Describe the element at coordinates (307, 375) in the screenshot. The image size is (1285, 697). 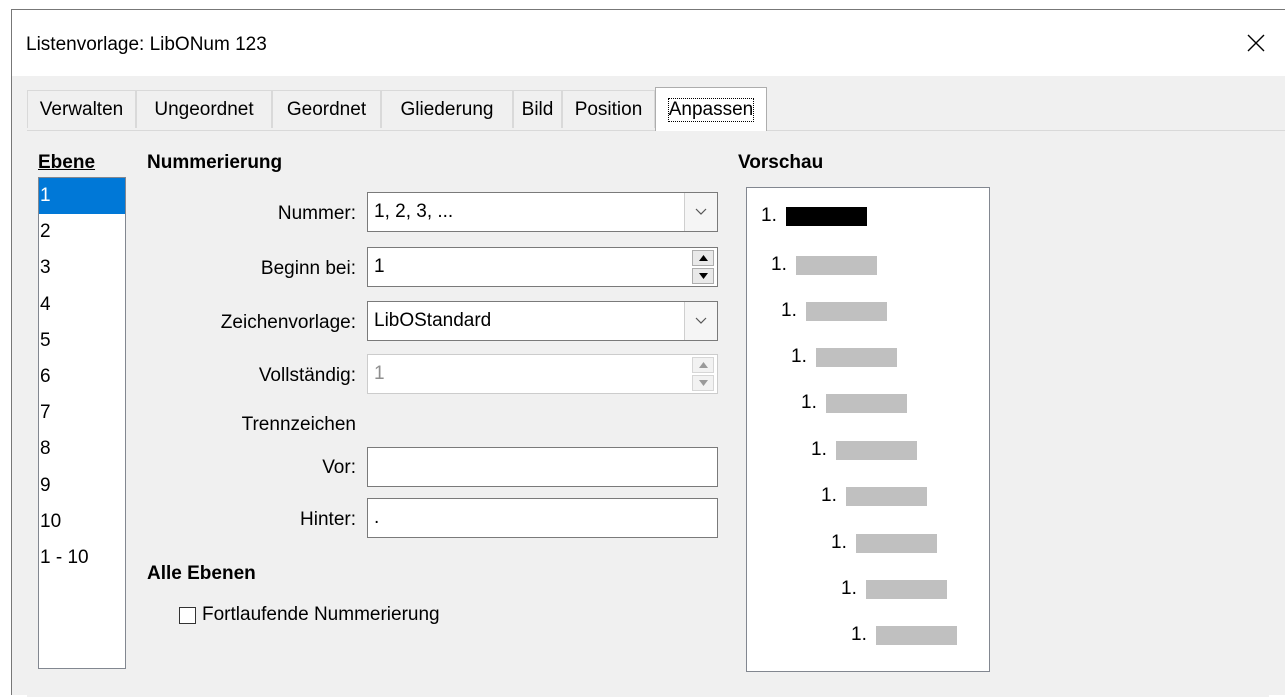
I see `show-sublevels-label: Vollständig:` at that location.